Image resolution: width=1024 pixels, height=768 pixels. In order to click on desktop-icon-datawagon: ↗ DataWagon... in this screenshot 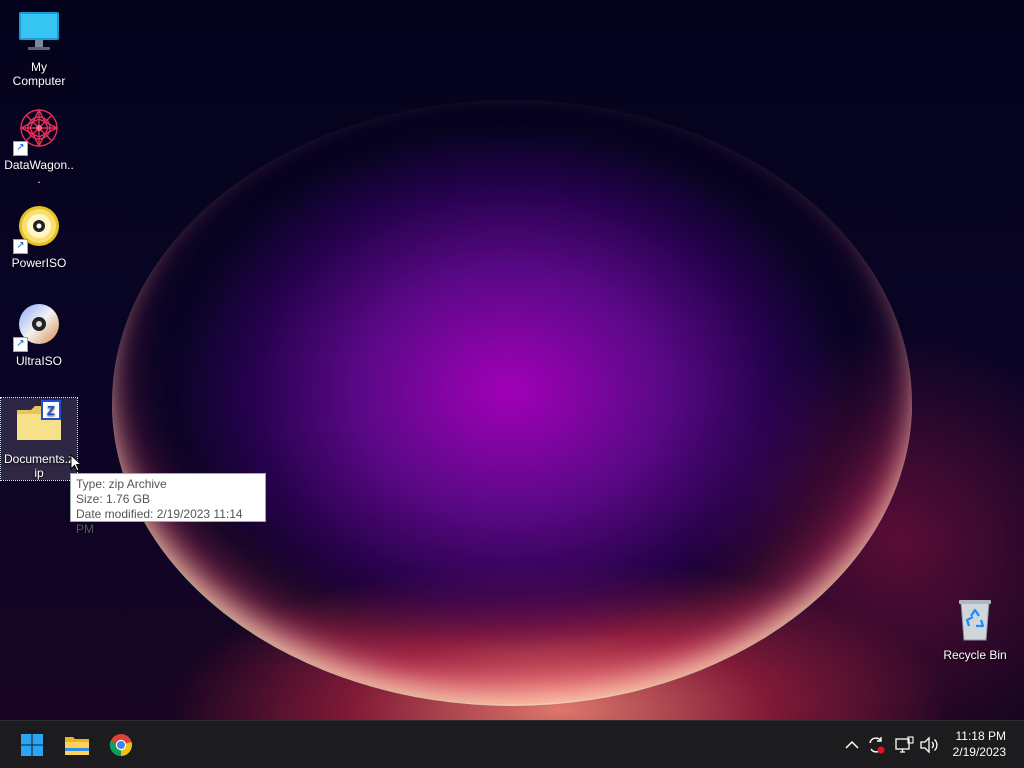, I will do `click(39, 146)`.